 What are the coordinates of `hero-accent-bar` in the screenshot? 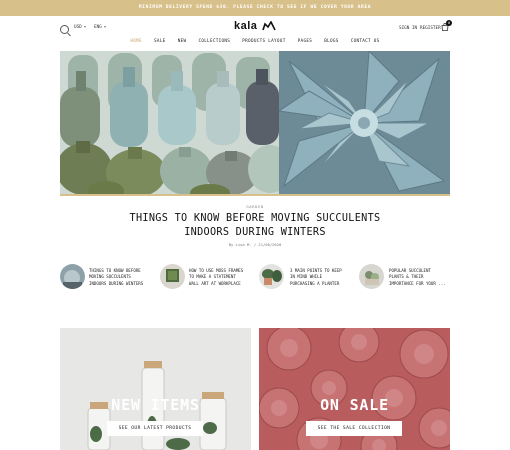 It's located at (255, 195).